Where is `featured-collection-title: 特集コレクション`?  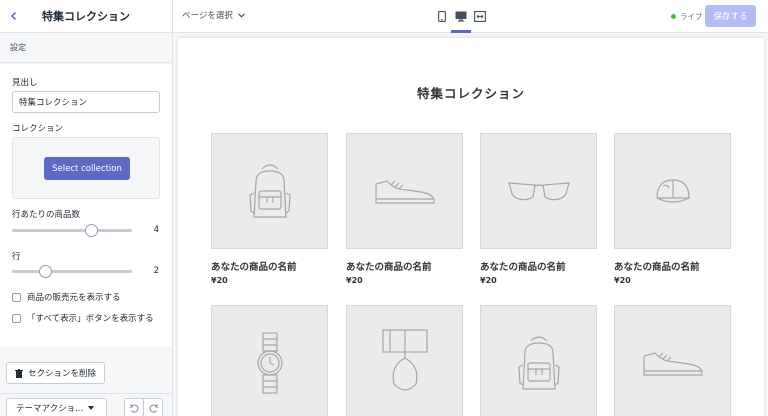 featured-collection-title: 特集コレクション is located at coordinates (470, 93).